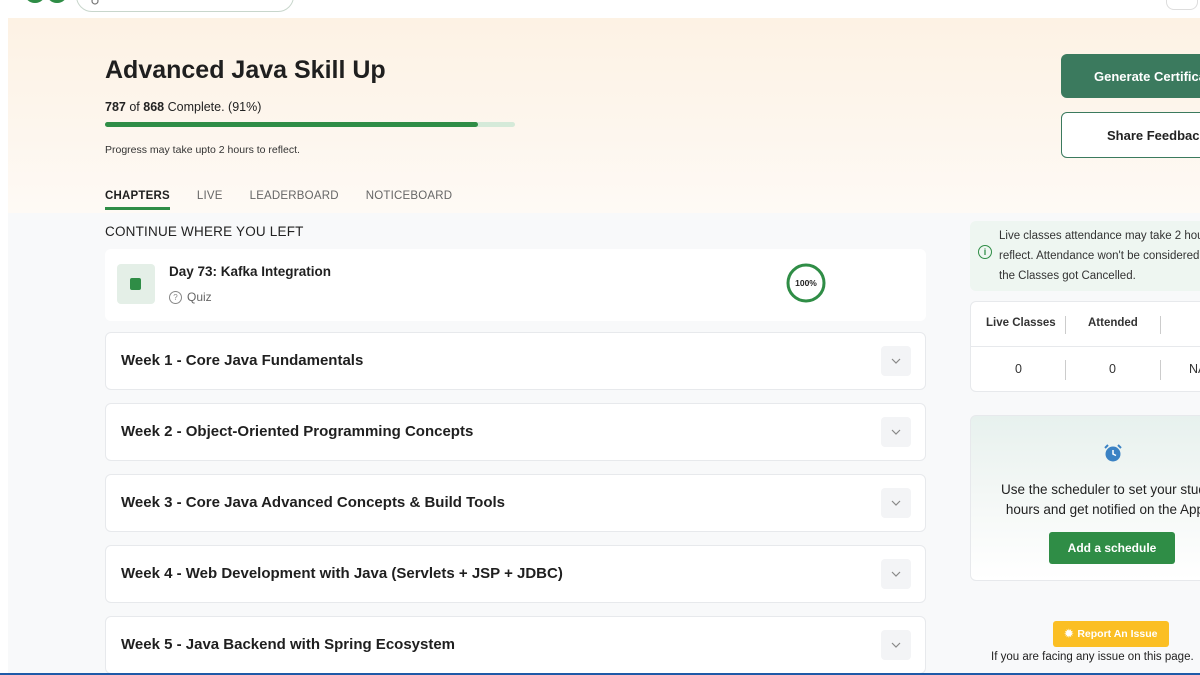 This screenshot has width=1200, height=675. I want to click on stats-attended-value: 0, so click(1112, 369).